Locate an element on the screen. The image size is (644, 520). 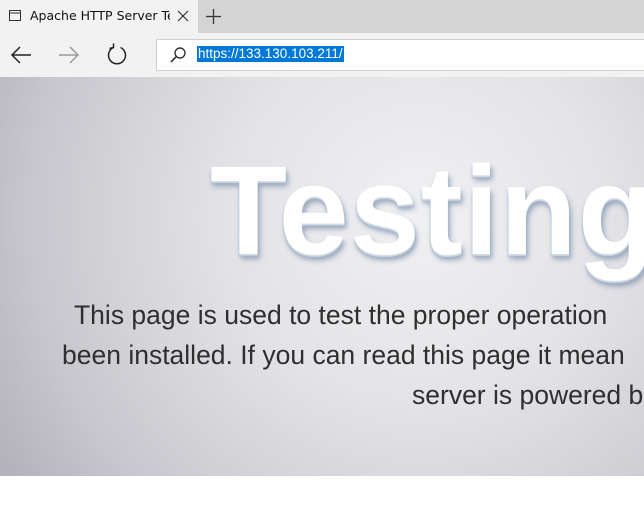
description-line: server is powered b is located at coordinates (528, 395).